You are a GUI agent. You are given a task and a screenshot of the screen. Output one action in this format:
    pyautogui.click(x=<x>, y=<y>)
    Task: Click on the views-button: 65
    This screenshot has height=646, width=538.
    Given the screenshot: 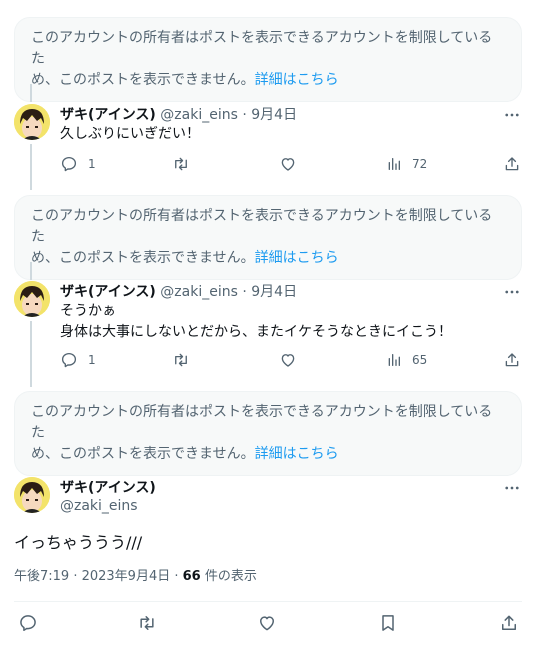 What is the action you would take?
    pyautogui.click(x=406, y=360)
    